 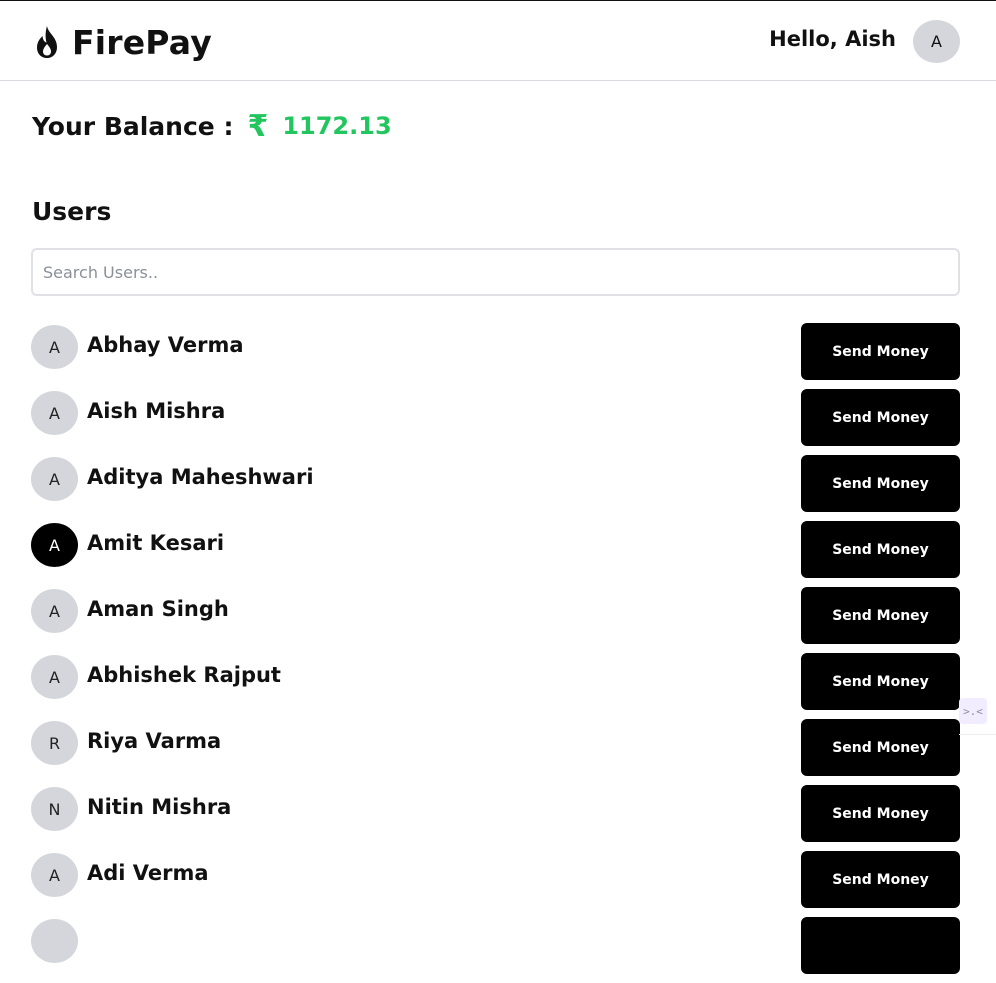 What do you see at coordinates (498, 554) in the screenshot?
I see `user-row: A Amit Kesari Send Money` at bounding box center [498, 554].